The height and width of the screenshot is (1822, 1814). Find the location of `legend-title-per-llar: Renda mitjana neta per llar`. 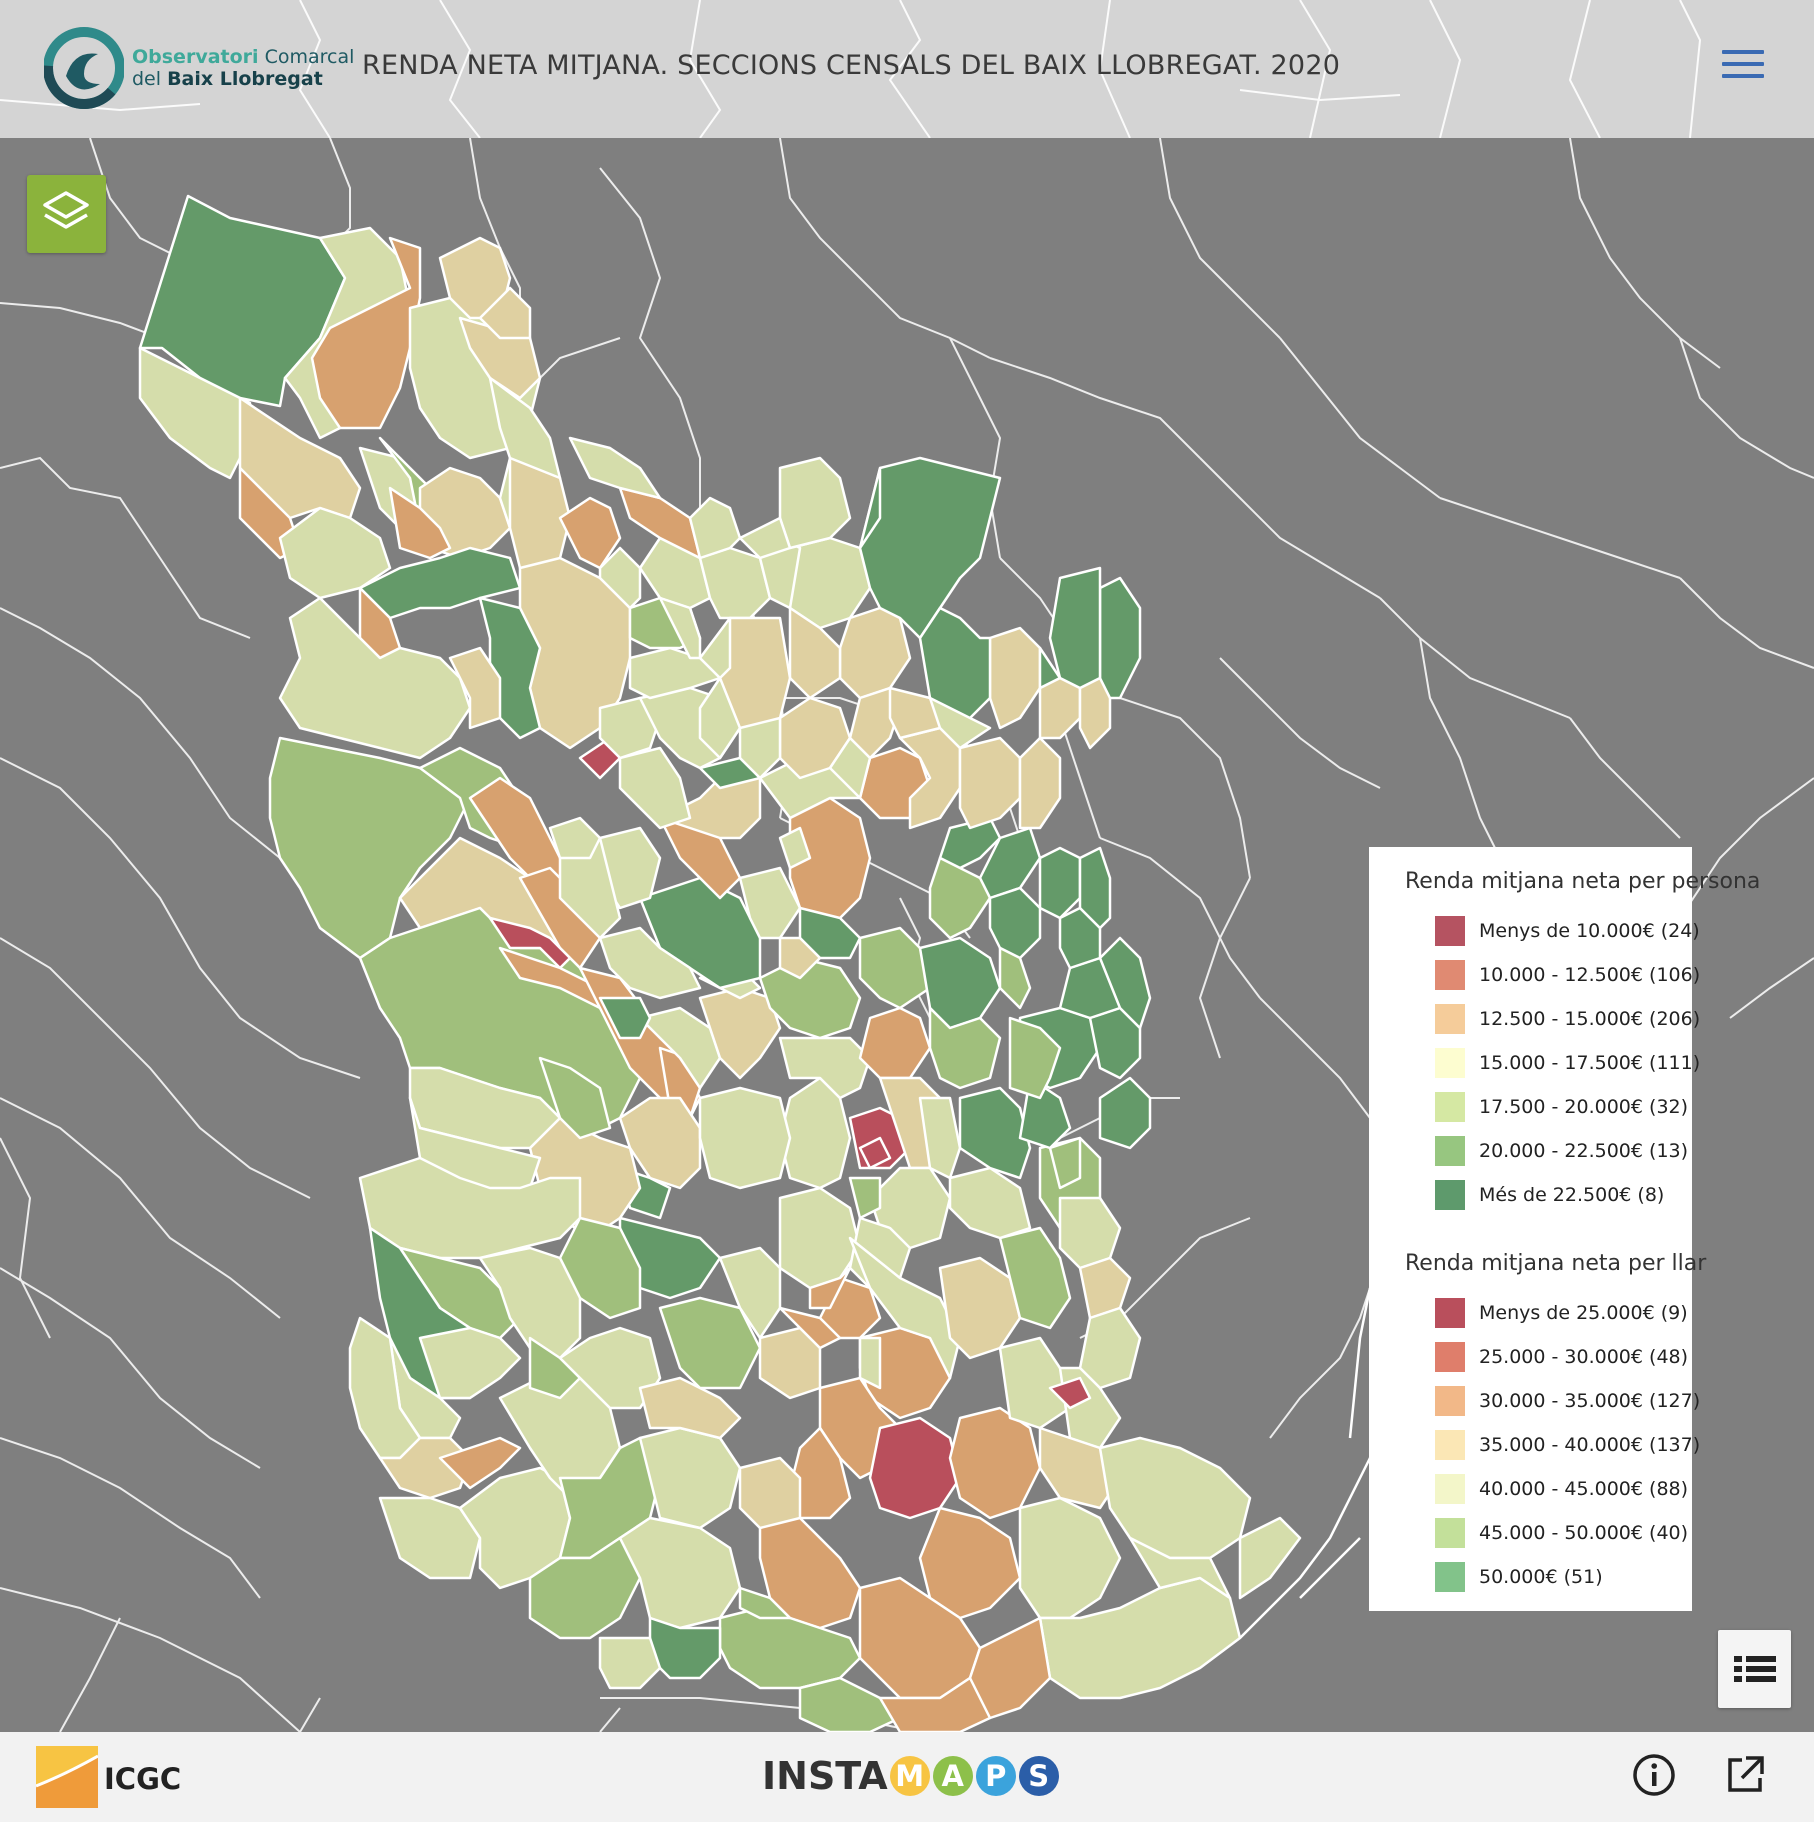

legend-title-per-llar: Renda mitjana neta per llar is located at coordinates (1556, 1263).